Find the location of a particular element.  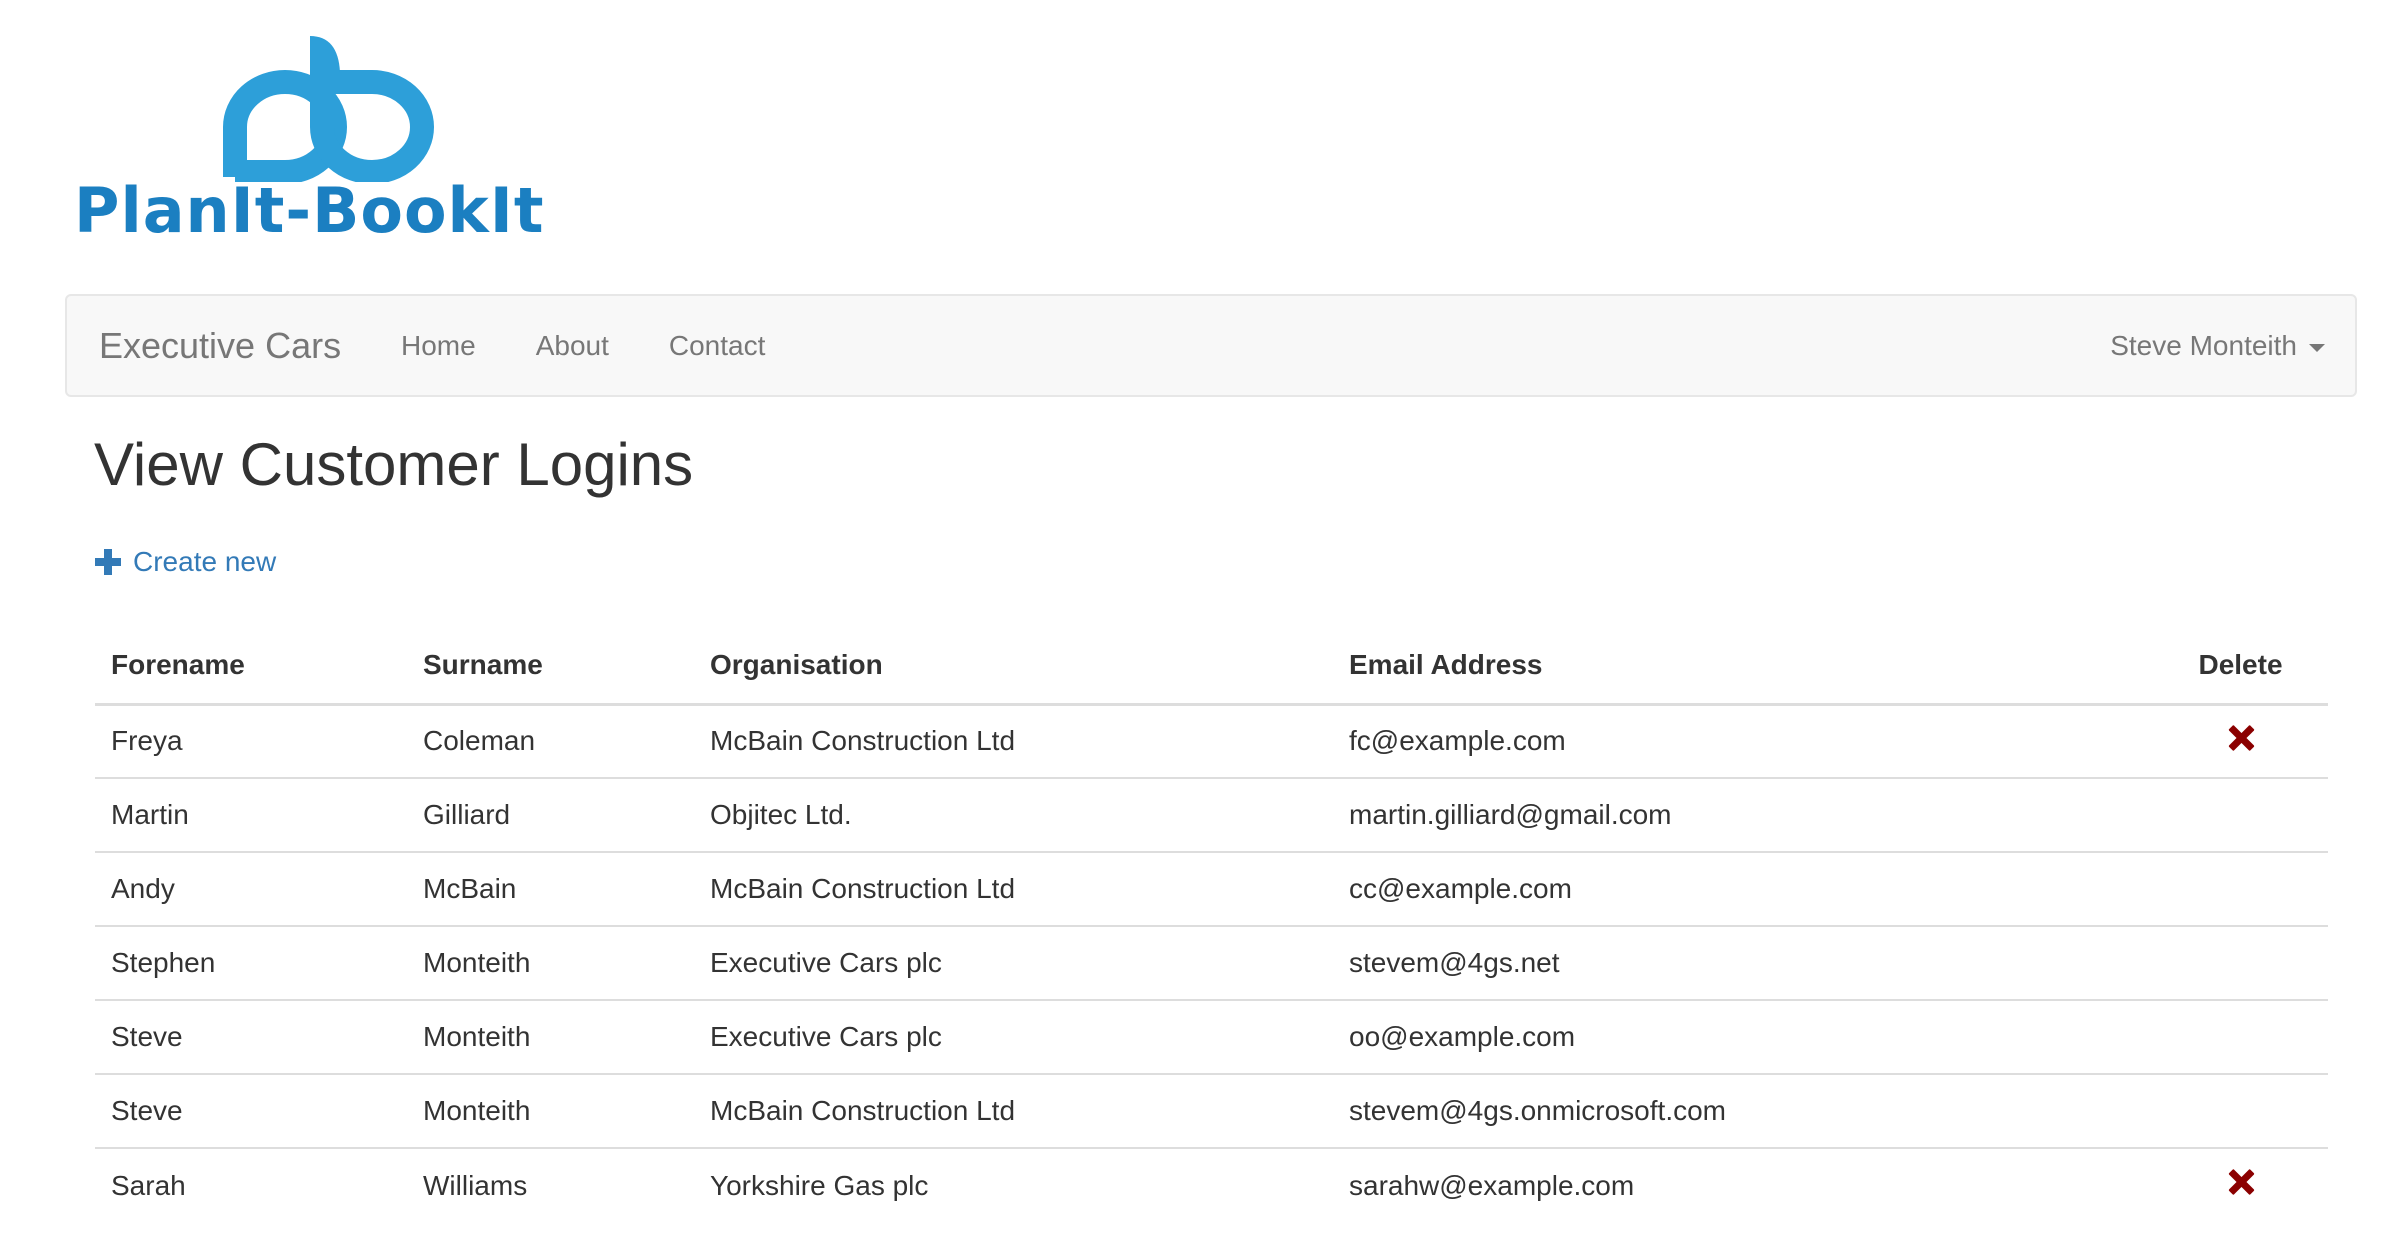

nav-link-home: Home is located at coordinates (438, 346).